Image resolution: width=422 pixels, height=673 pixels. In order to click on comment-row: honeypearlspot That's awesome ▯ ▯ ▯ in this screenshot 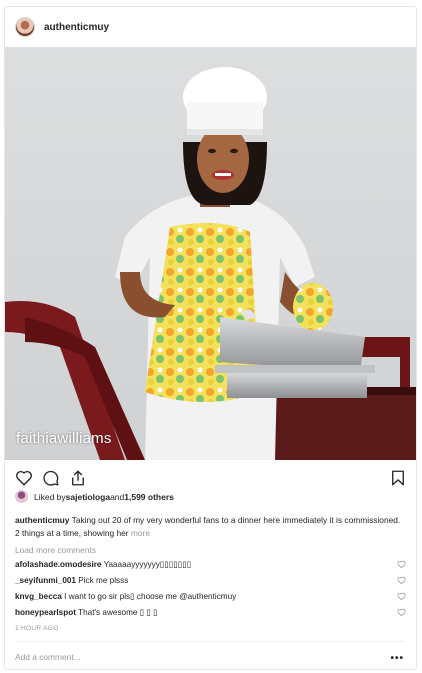, I will do `click(212, 613)`.